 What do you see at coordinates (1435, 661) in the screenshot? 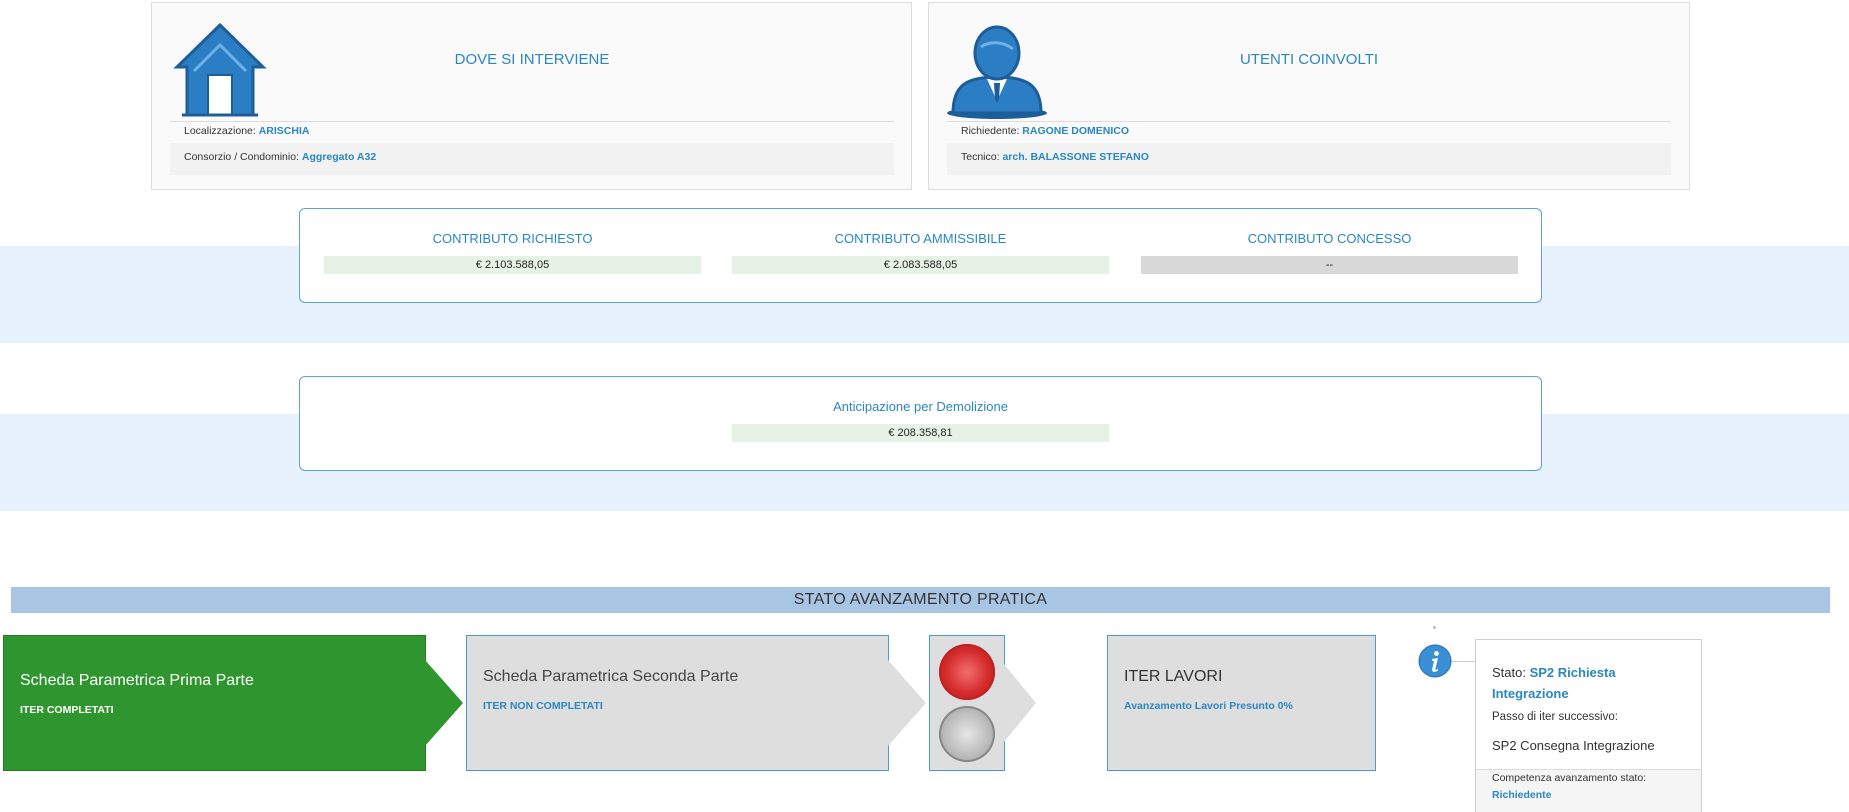
I see `info-icon` at bounding box center [1435, 661].